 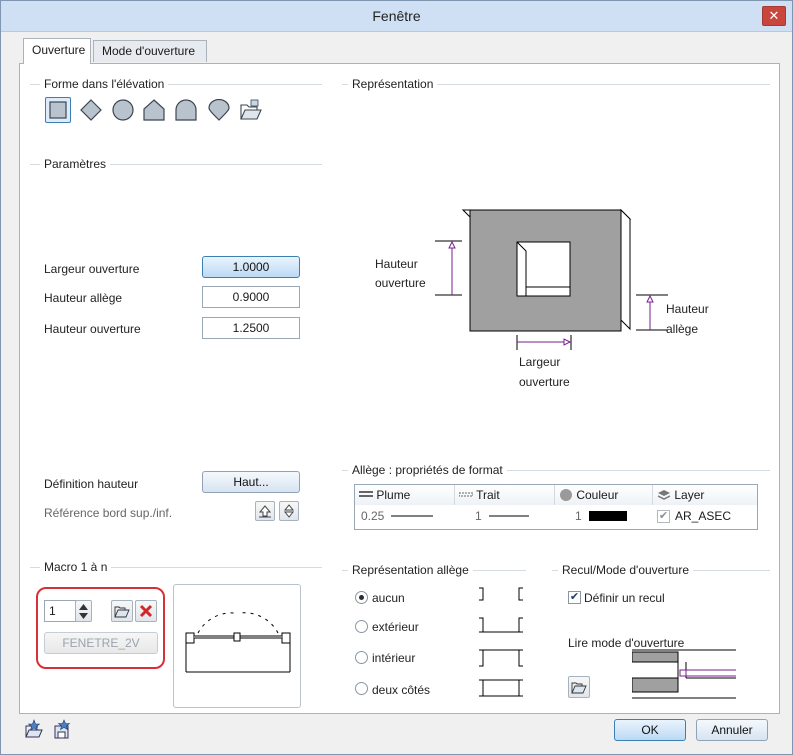 What do you see at coordinates (501, 642) in the screenshot?
I see `allege-style-previews` at bounding box center [501, 642].